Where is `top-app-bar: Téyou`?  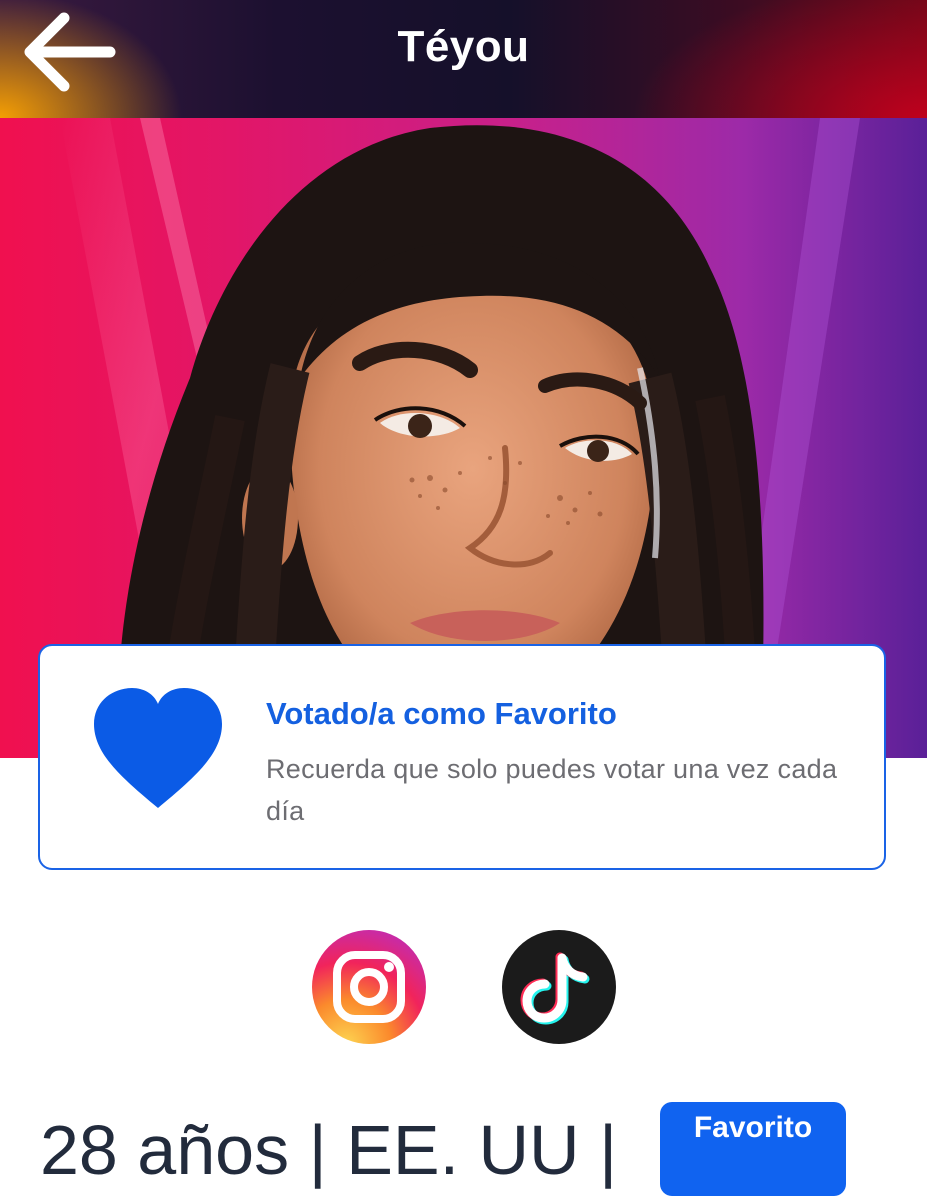 top-app-bar: Téyou is located at coordinates (463, 59).